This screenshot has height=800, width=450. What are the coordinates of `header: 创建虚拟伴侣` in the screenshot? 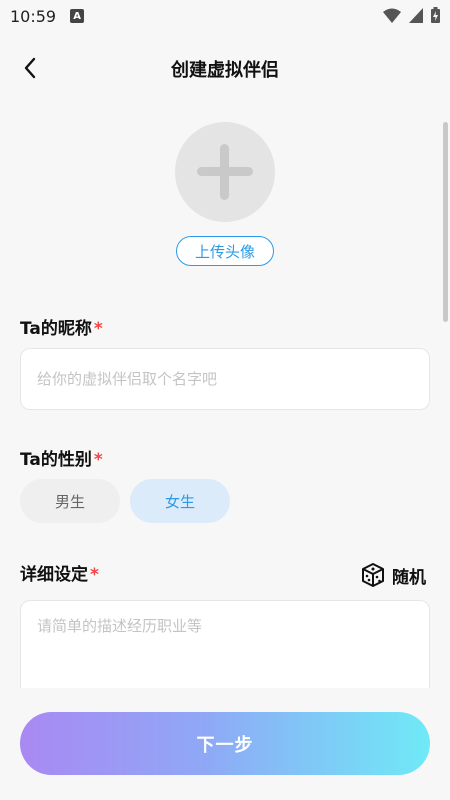 It's located at (225, 68).